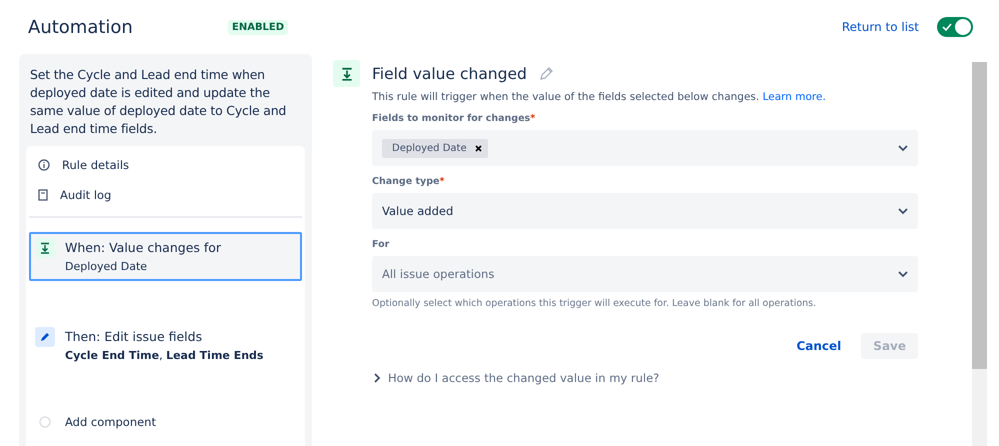  What do you see at coordinates (979, 254) in the screenshot?
I see `scrollbar` at bounding box center [979, 254].